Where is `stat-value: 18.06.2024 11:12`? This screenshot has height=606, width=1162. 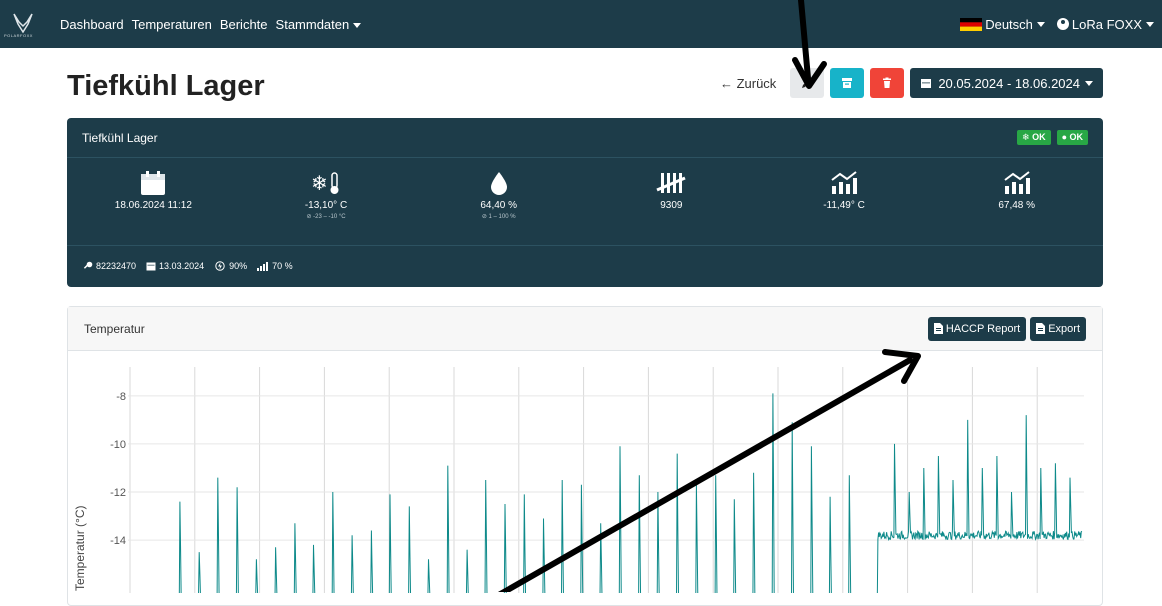
stat-value: 18.06.2024 11:12 is located at coordinates (153, 205).